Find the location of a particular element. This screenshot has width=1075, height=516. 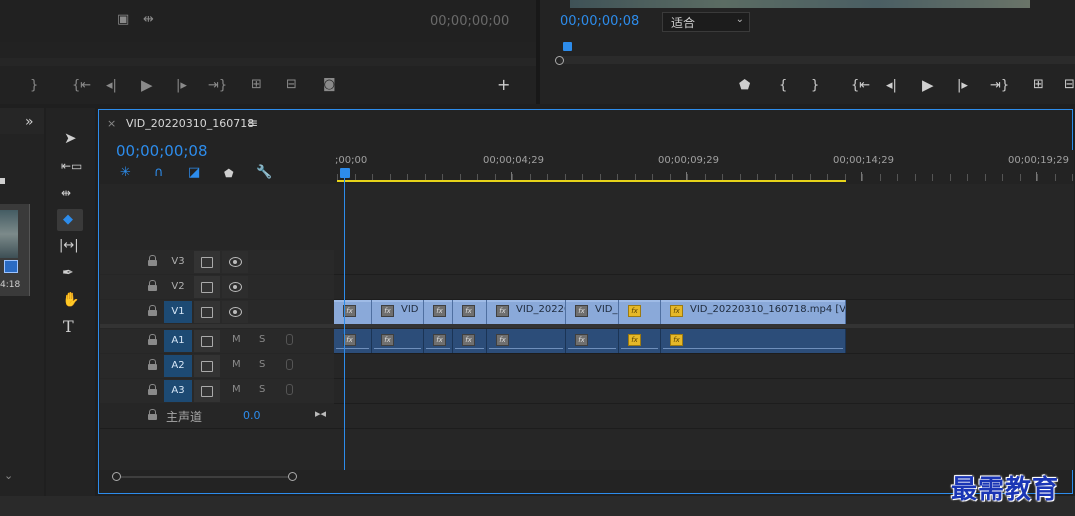

zoom-scrollbar-track is located at coordinates (205, 477).